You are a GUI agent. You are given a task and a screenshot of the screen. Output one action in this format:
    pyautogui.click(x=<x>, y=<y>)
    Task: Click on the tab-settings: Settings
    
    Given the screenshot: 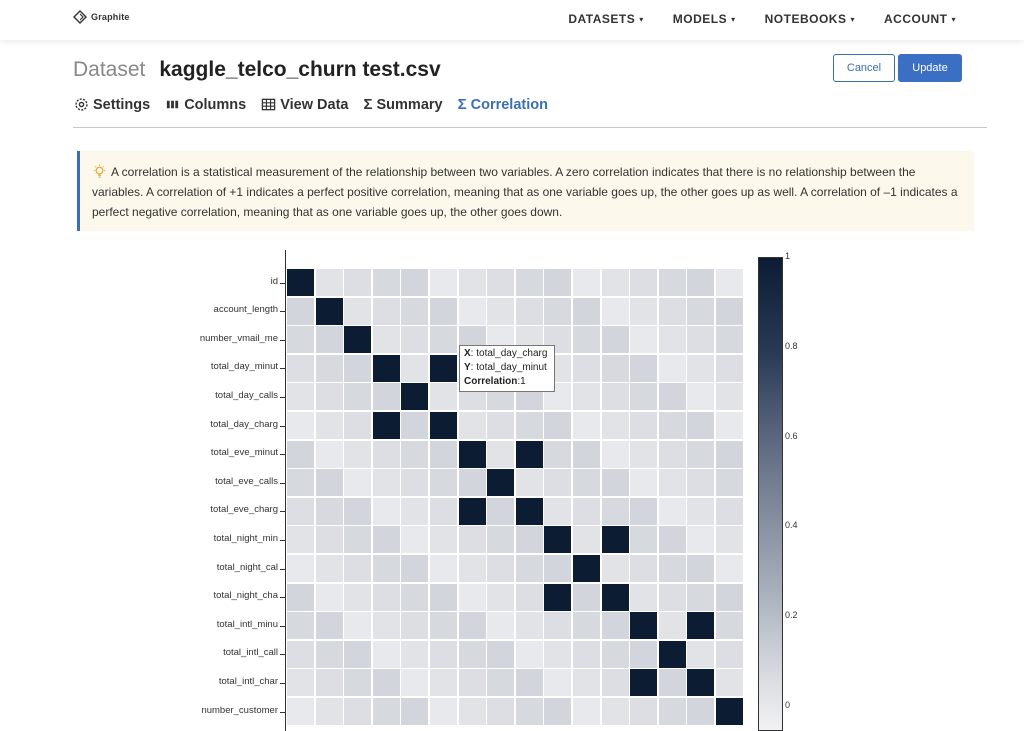 What is the action you would take?
    pyautogui.click(x=112, y=105)
    